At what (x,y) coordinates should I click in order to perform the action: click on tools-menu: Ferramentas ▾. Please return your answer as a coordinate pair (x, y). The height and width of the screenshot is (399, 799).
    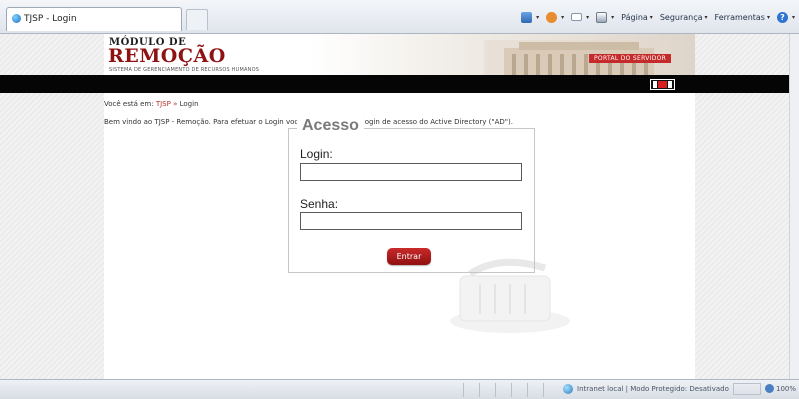
    Looking at the image, I should click on (742, 17).